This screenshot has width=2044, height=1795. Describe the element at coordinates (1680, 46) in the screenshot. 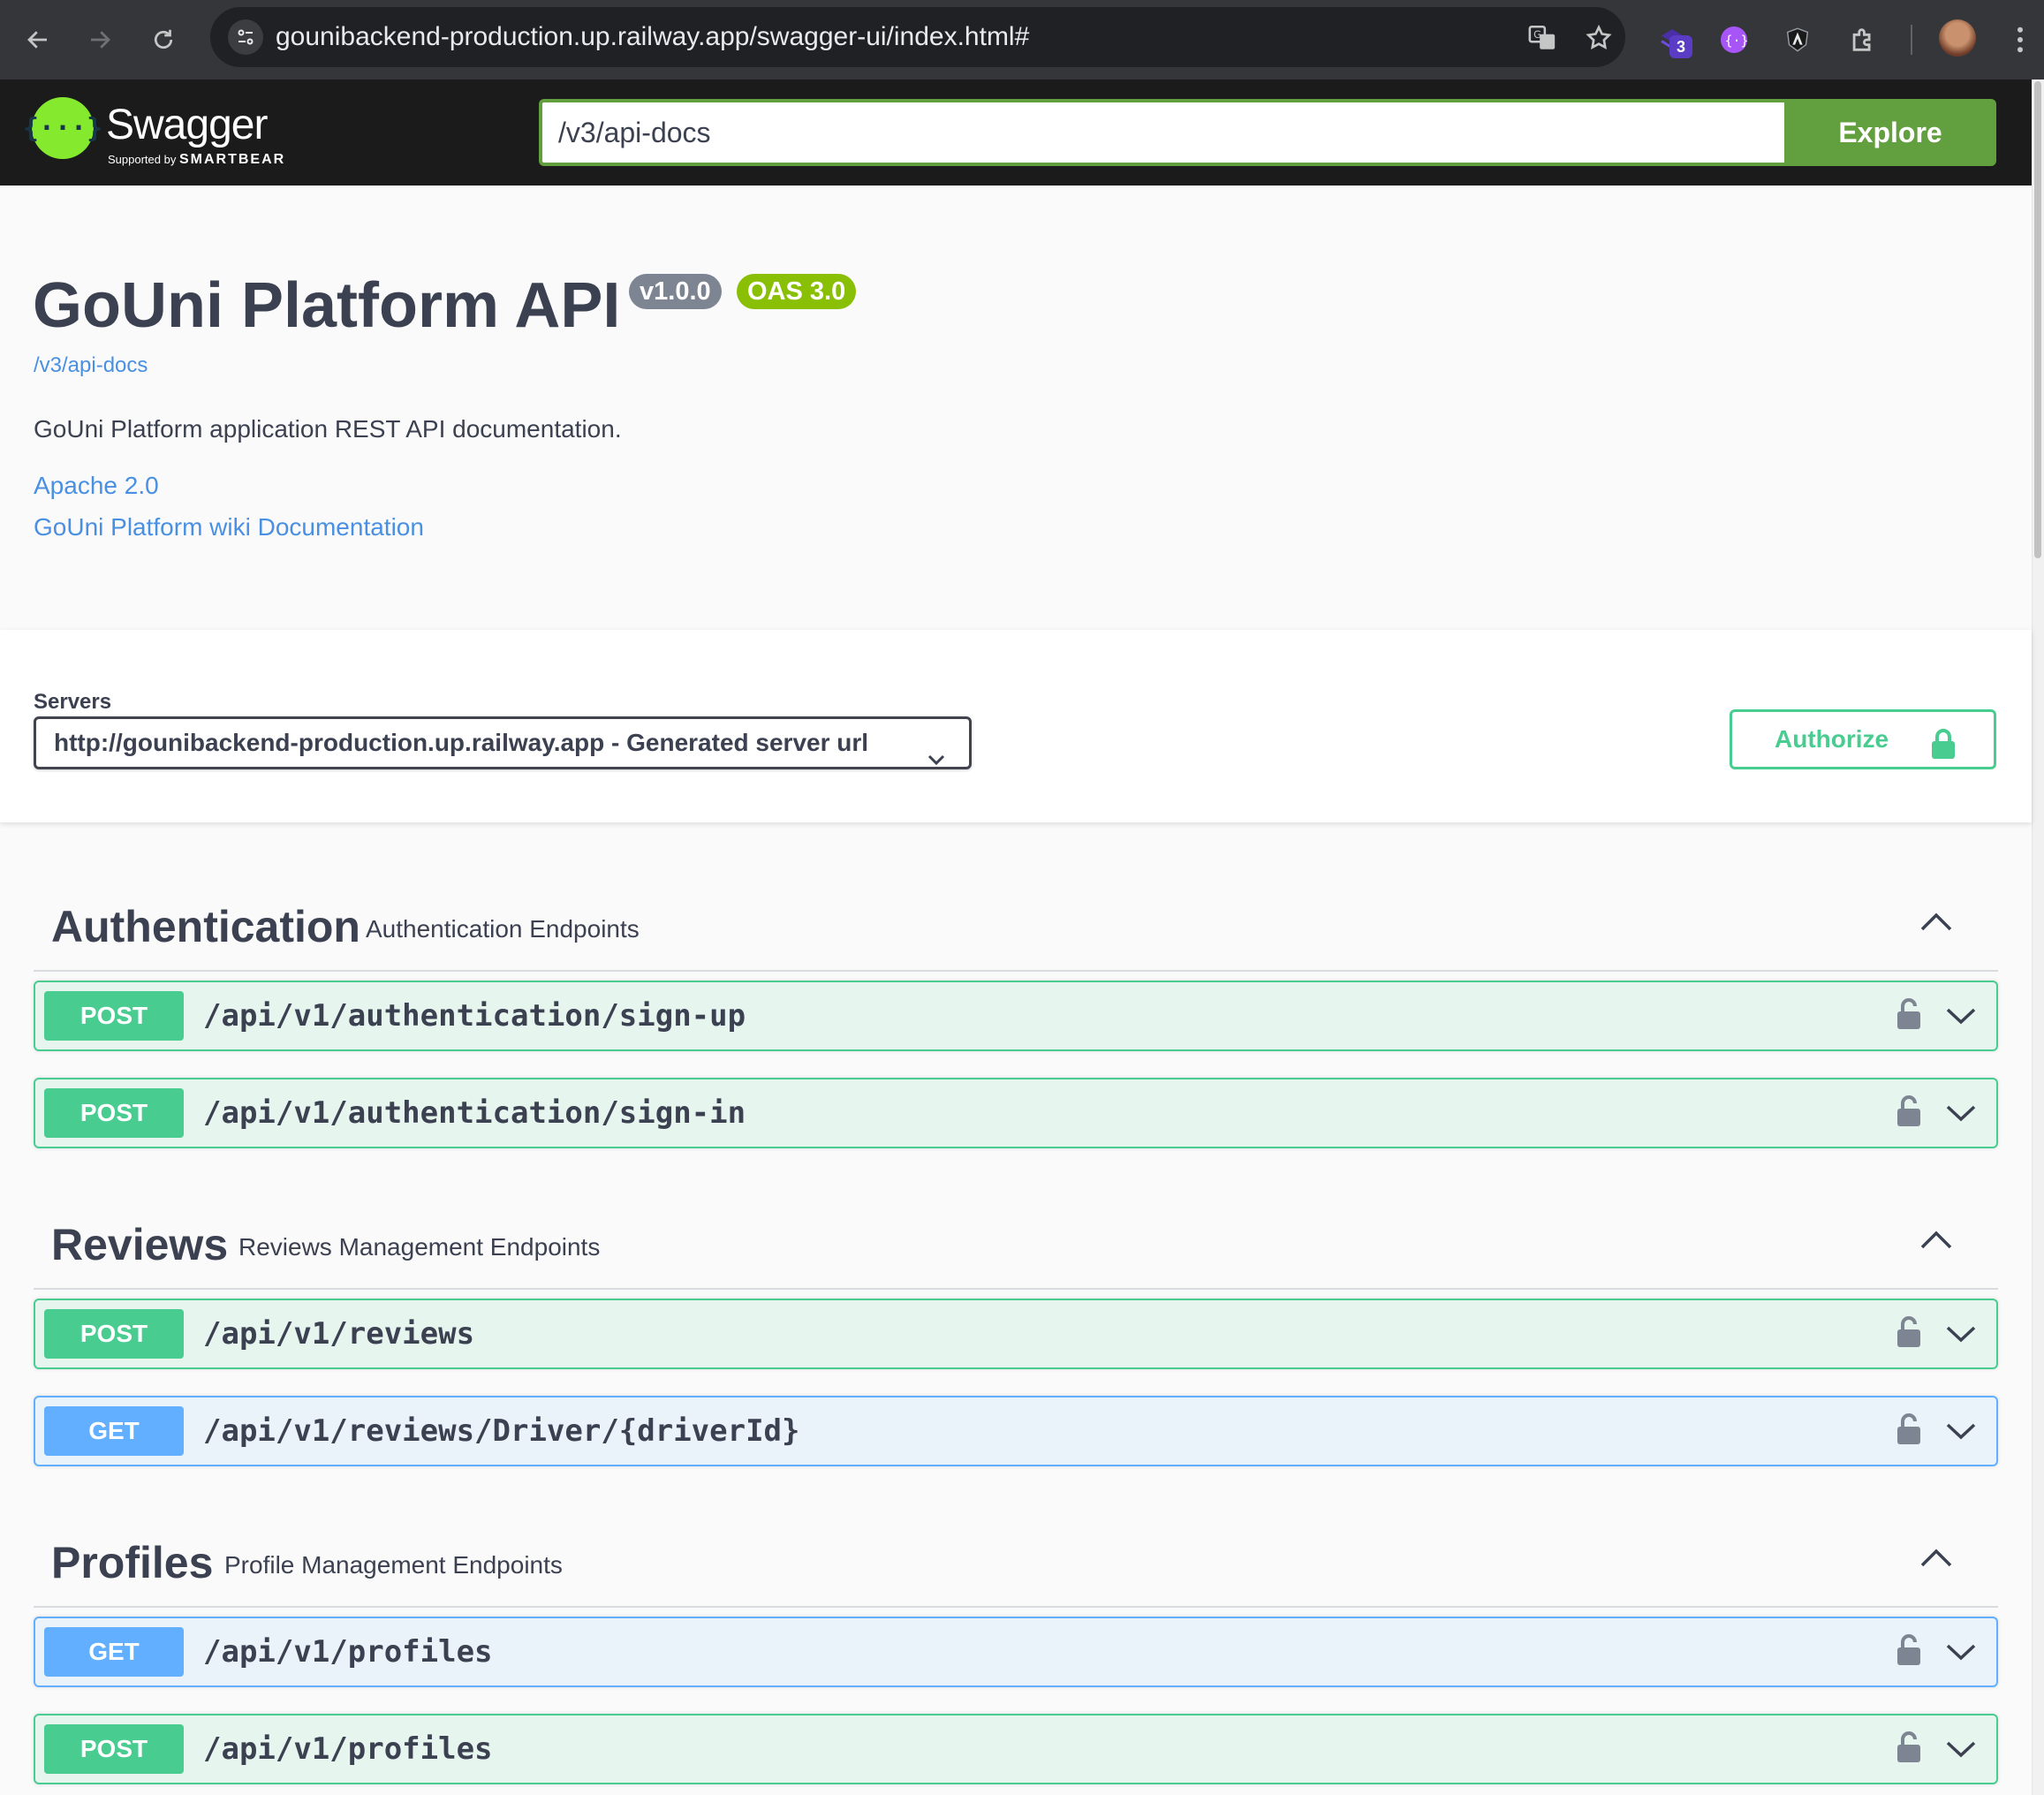

I see `extension-badge: 3` at that location.